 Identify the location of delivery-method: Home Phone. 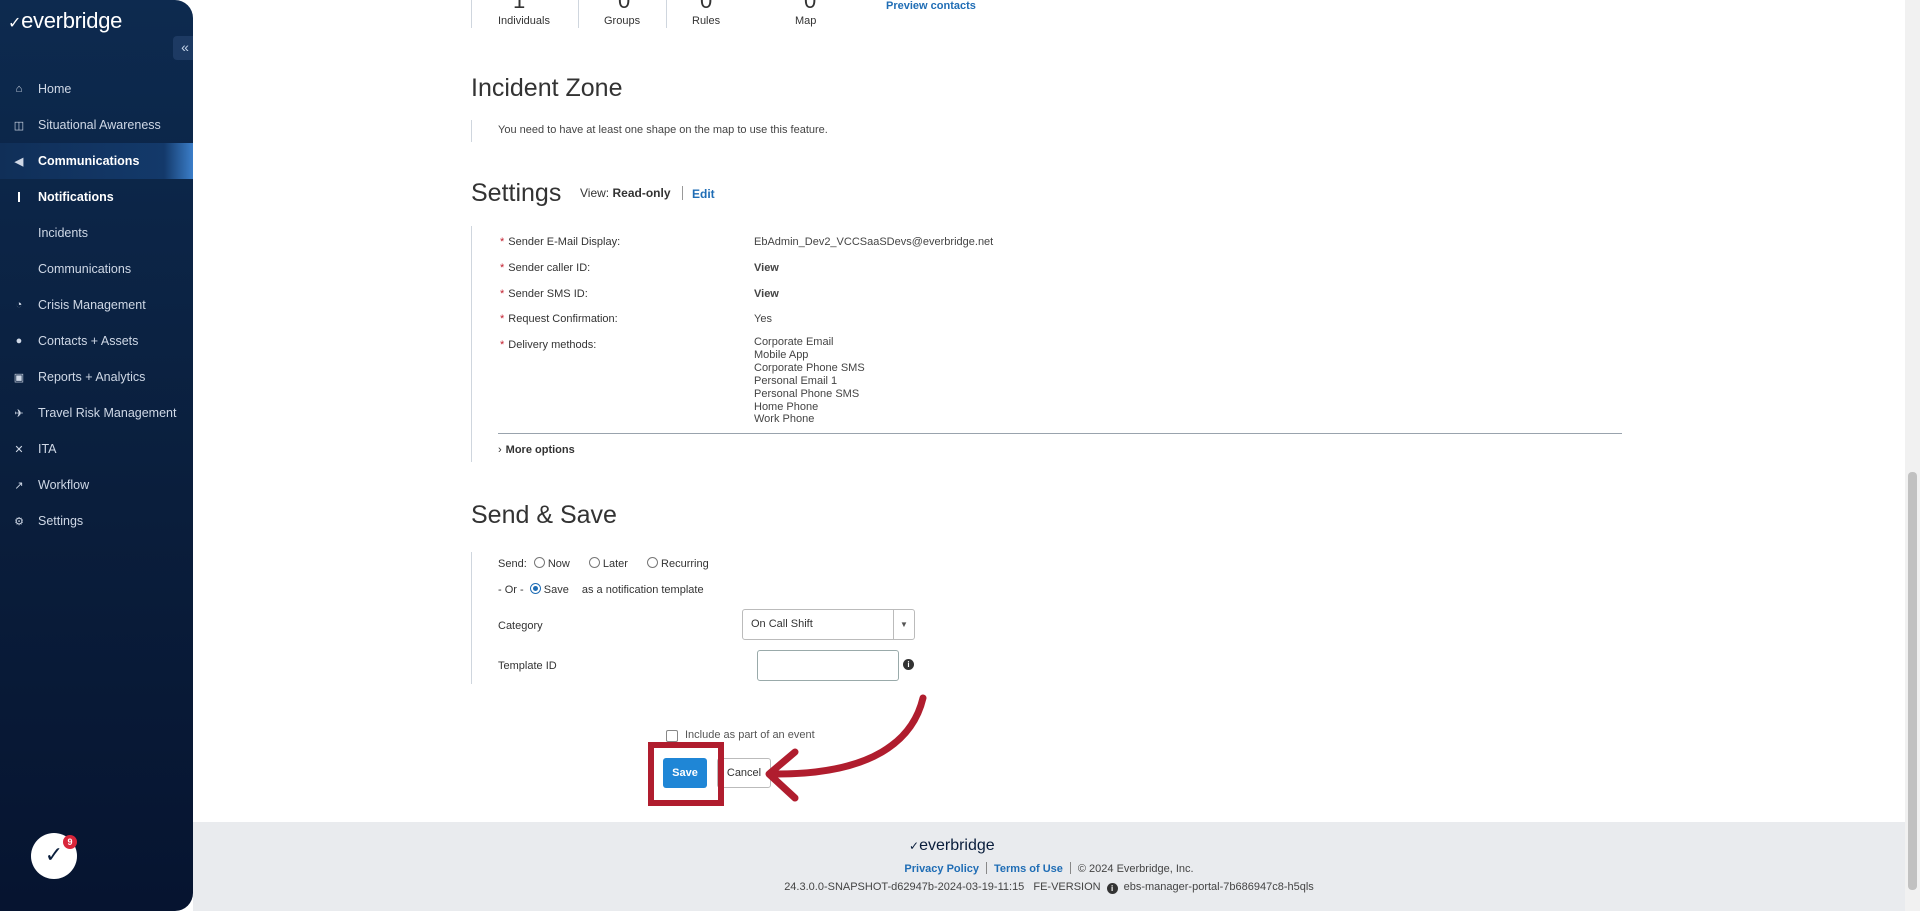
(786, 406).